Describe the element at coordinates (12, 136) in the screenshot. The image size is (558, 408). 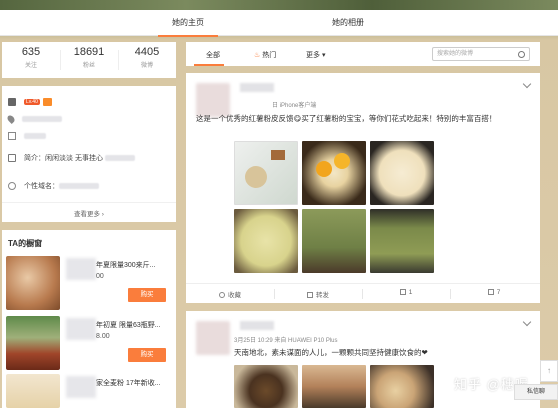
I see `mail-icon` at that location.